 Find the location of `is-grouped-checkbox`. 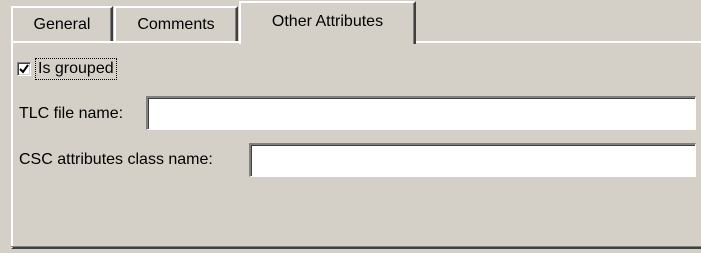

is-grouped-checkbox is located at coordinates (24, 69).